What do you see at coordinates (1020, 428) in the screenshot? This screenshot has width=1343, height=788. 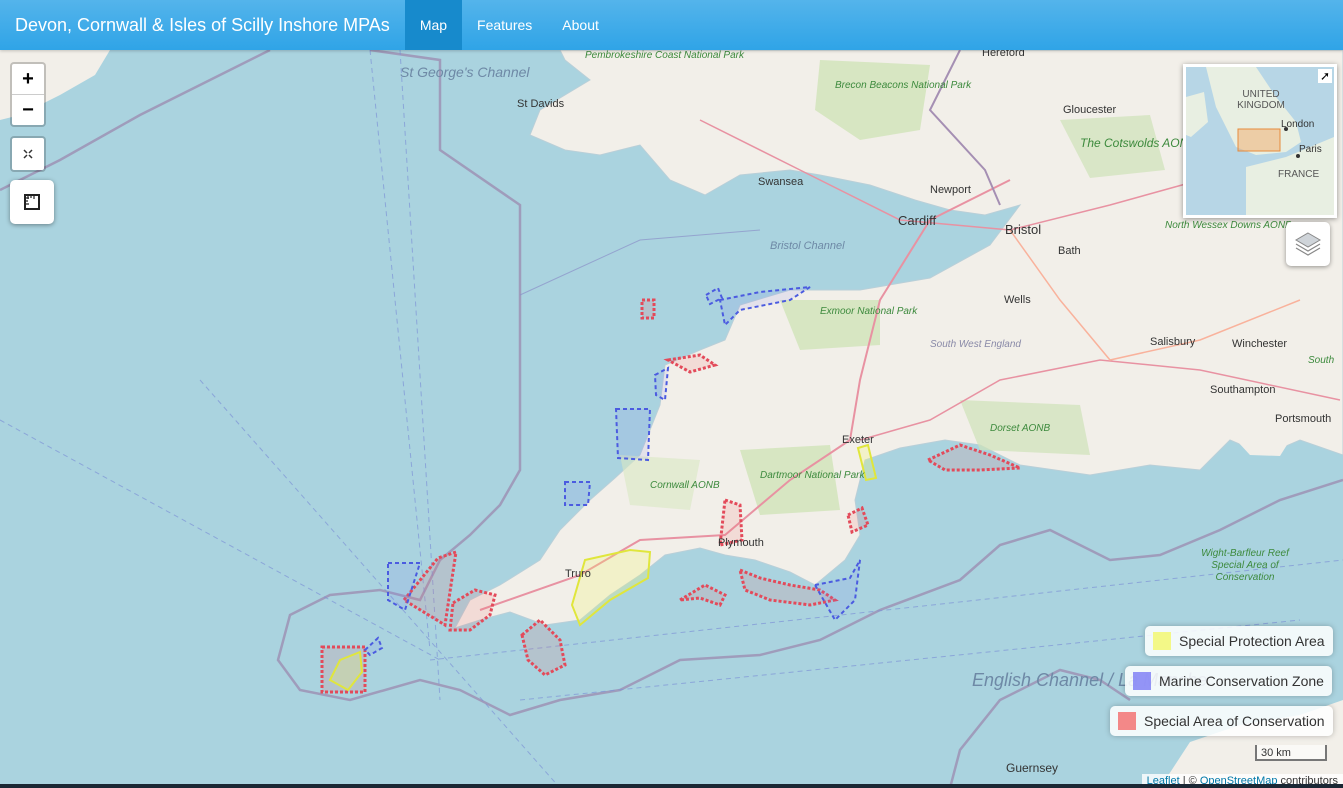 I see `park-label: Dorset AONB` at bounding box center [1020, 428].